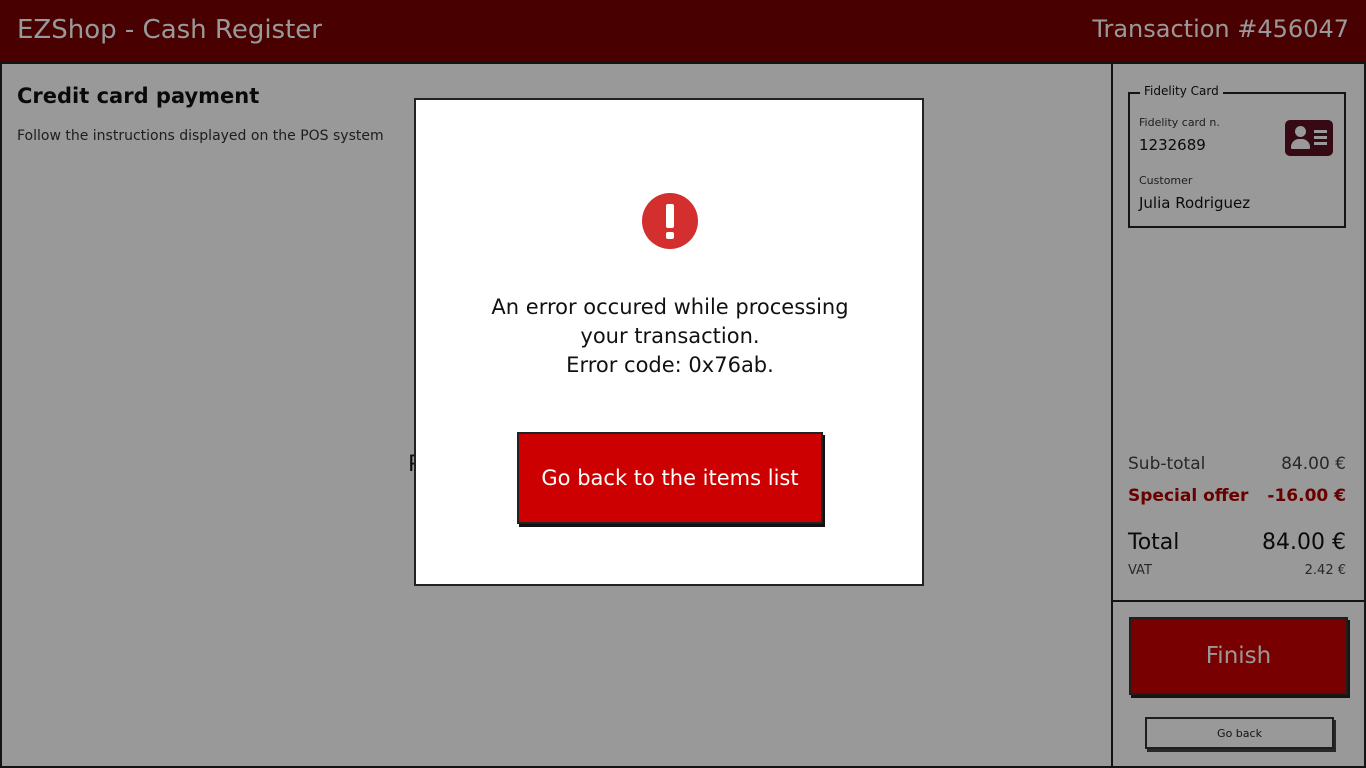  Describe the element at coordinates (670, 365) in the screenshot. I see `error-code-line: Error code: 0x76ab.` at that location.